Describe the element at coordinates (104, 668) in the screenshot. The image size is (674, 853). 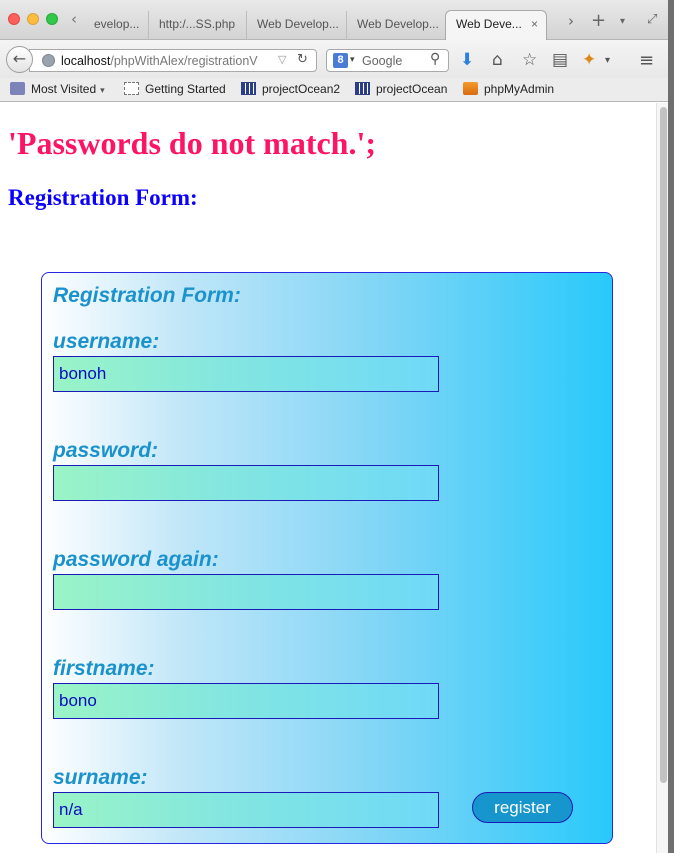
I see `firstname-label: firstname:` at that location.